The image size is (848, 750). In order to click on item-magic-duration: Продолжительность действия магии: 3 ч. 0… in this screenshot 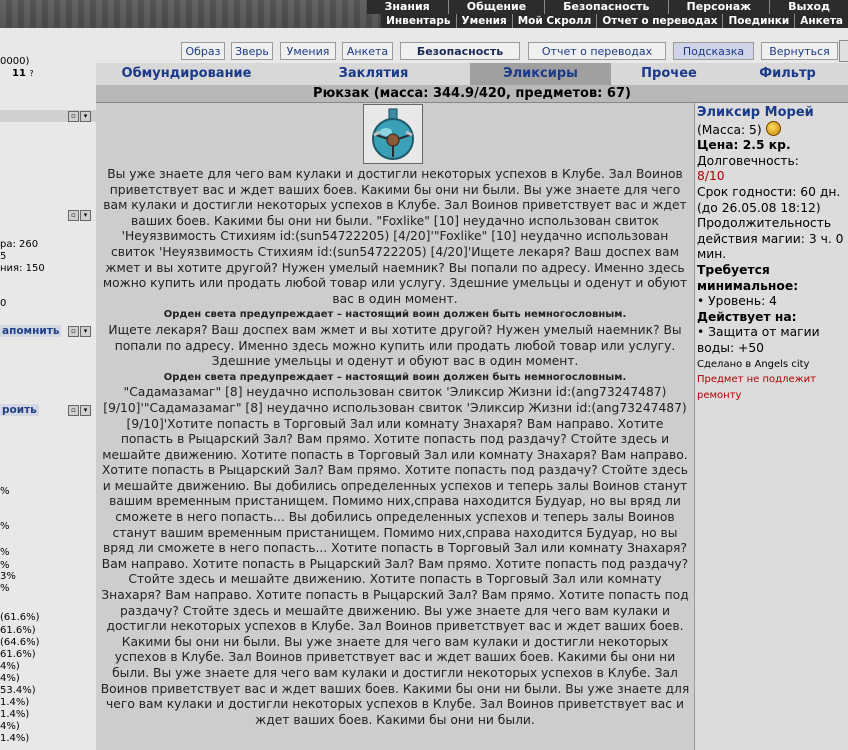, I will do `click(770, 239)`.